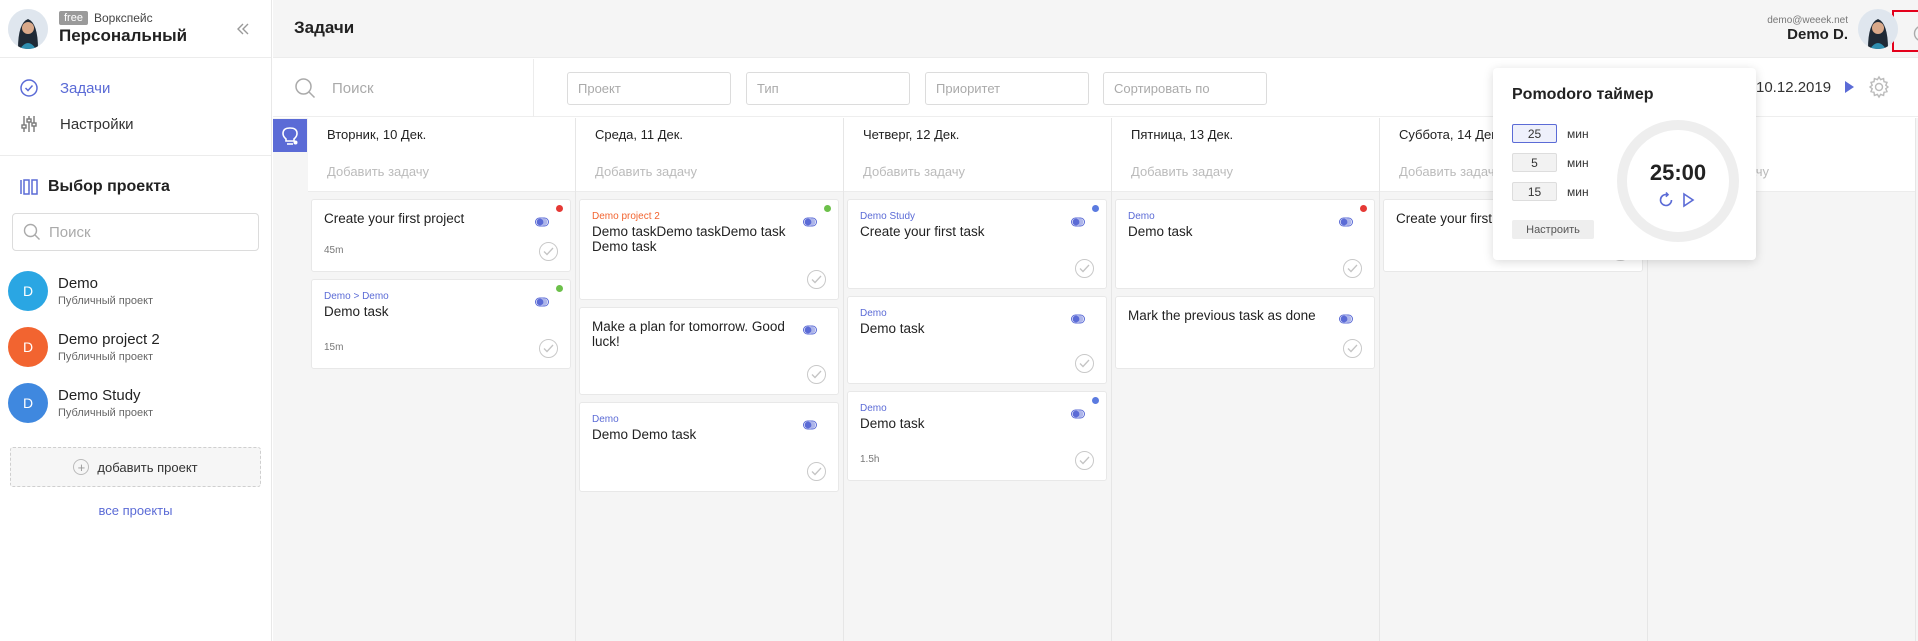 This screenshot has height=641, width=1918. Describe the element at coordinates (394, 218) in the screenshot. I see `task-title: Create your first project` at that location.